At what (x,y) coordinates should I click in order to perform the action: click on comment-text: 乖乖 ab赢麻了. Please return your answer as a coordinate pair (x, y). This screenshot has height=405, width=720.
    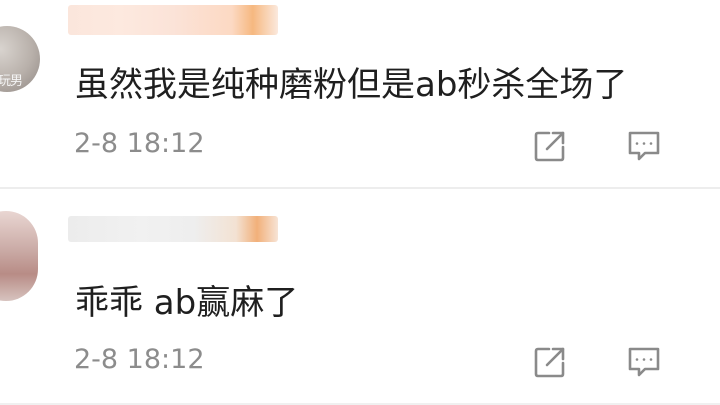
    Looking at the image, I should click on (187, 303).